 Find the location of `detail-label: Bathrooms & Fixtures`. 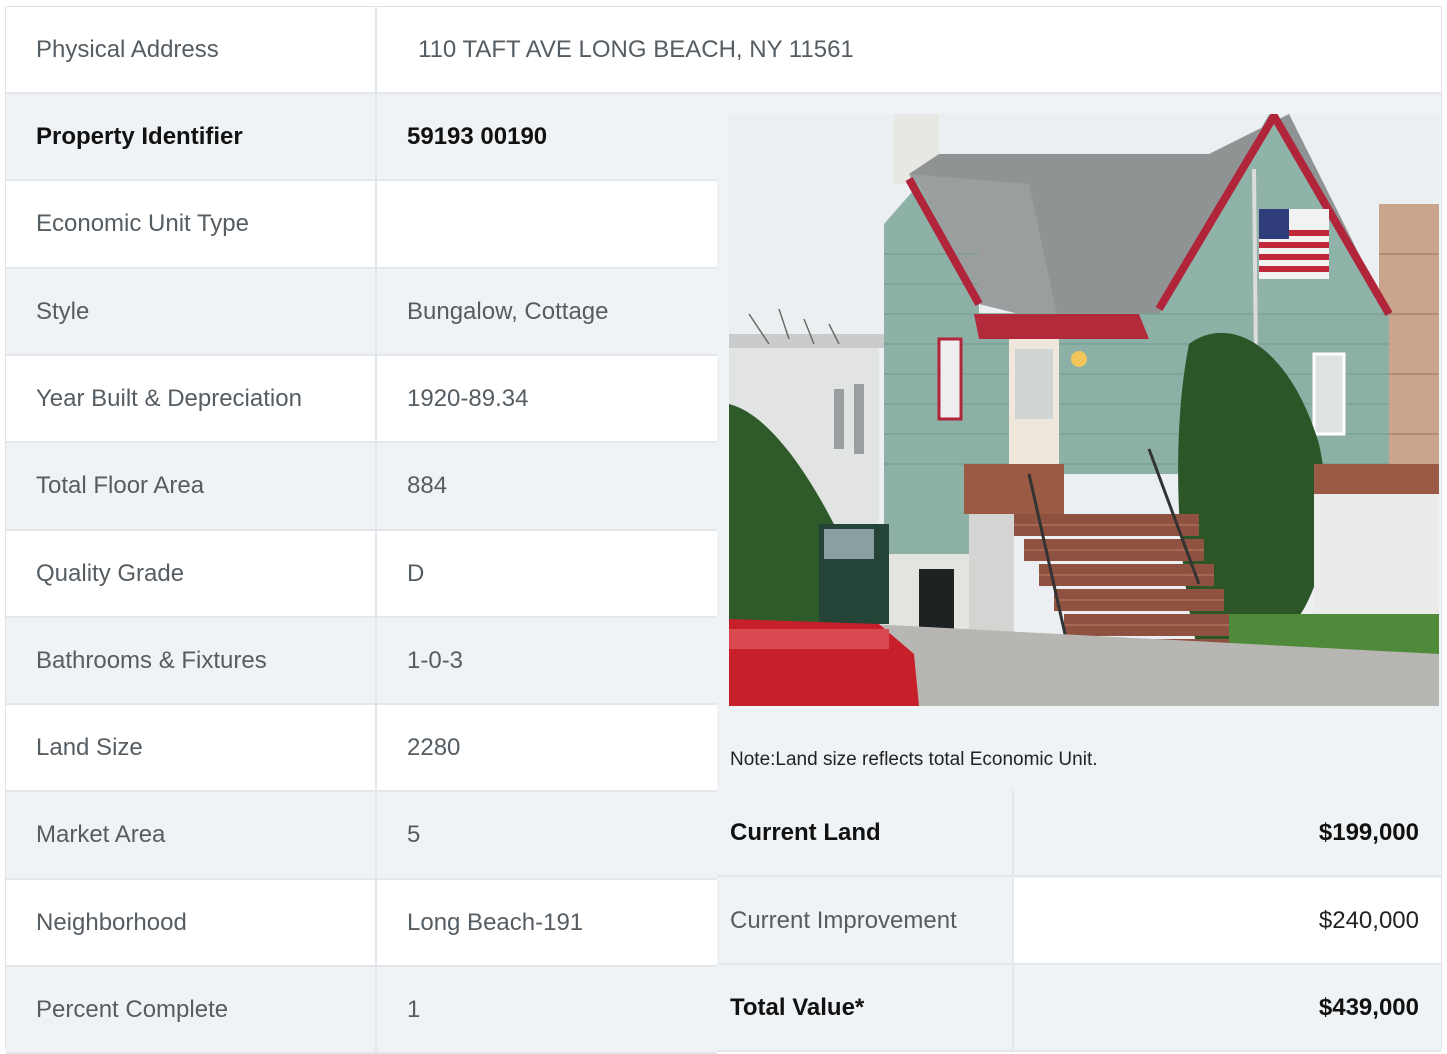

detail-label: Bathrooms & Fixtures is located at coordinates (151, 660).